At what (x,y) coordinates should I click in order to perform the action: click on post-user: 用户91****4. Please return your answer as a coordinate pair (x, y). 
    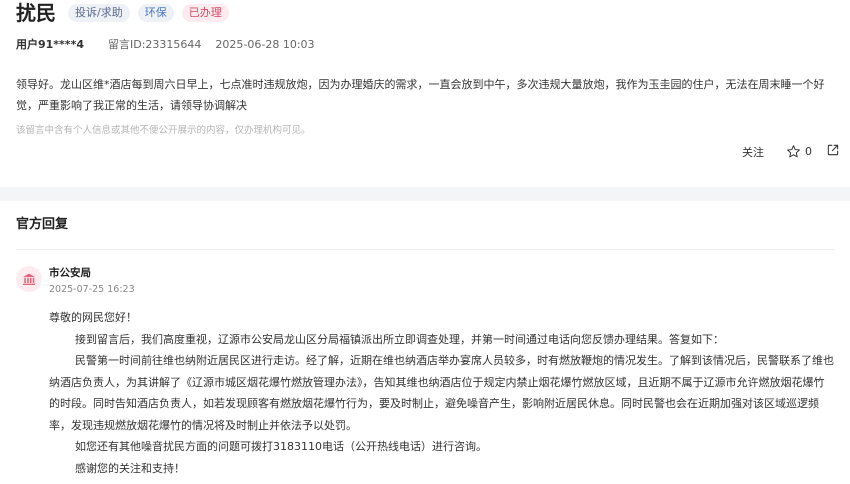
    Looking at the image, I should click on (50, 44).